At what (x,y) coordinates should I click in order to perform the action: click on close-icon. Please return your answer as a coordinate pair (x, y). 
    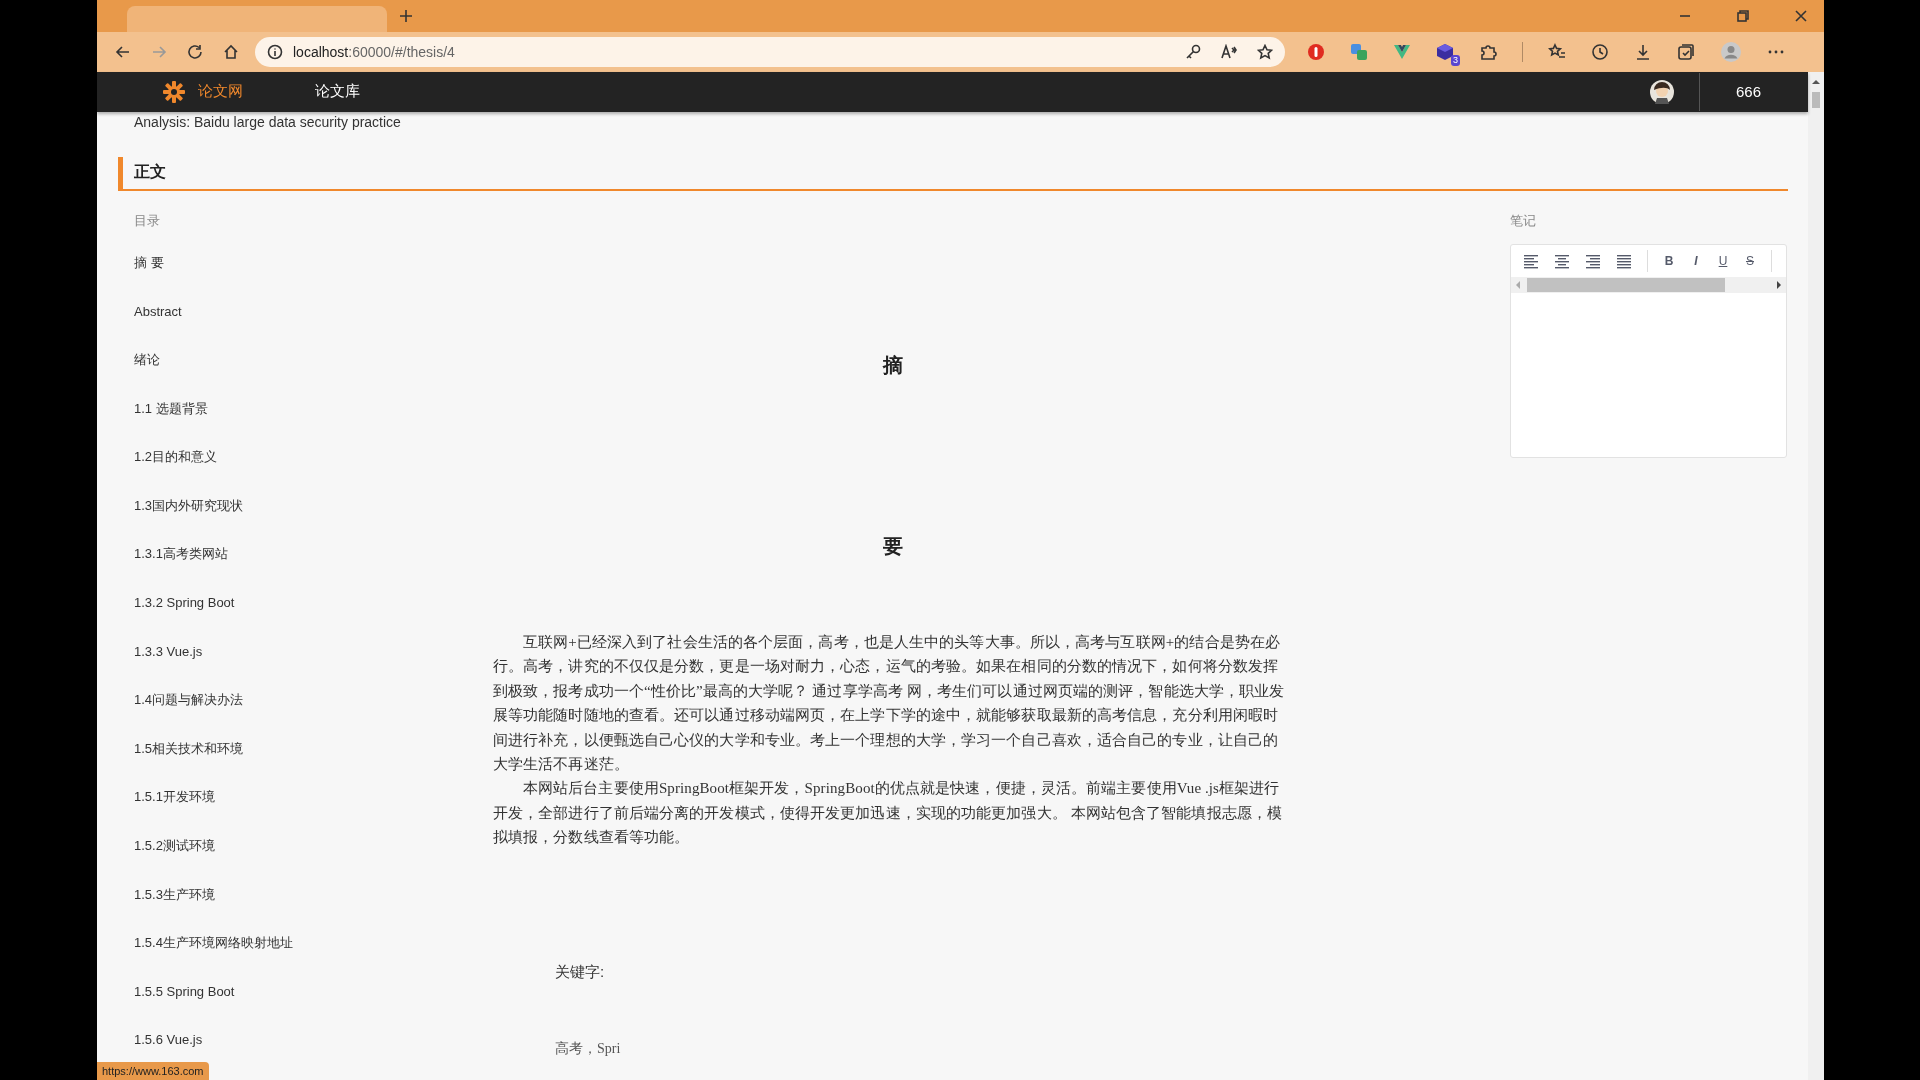
    Looking at the image, I should click on (1801, 16).